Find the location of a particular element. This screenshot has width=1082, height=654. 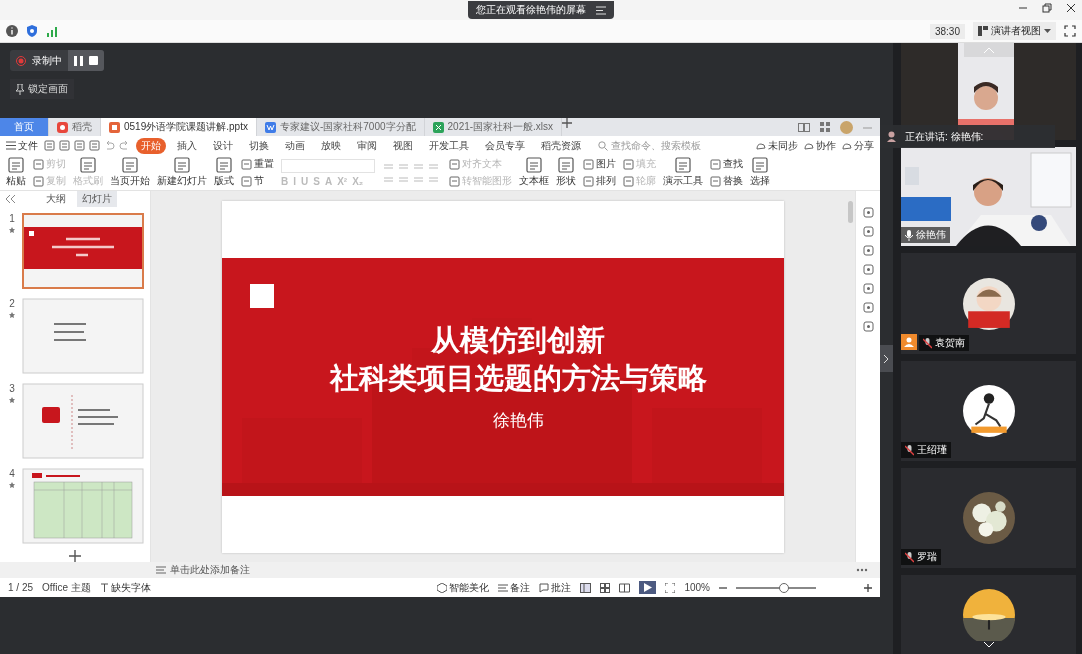

menu-tab: 视图 is located at coordinates (403, 145).